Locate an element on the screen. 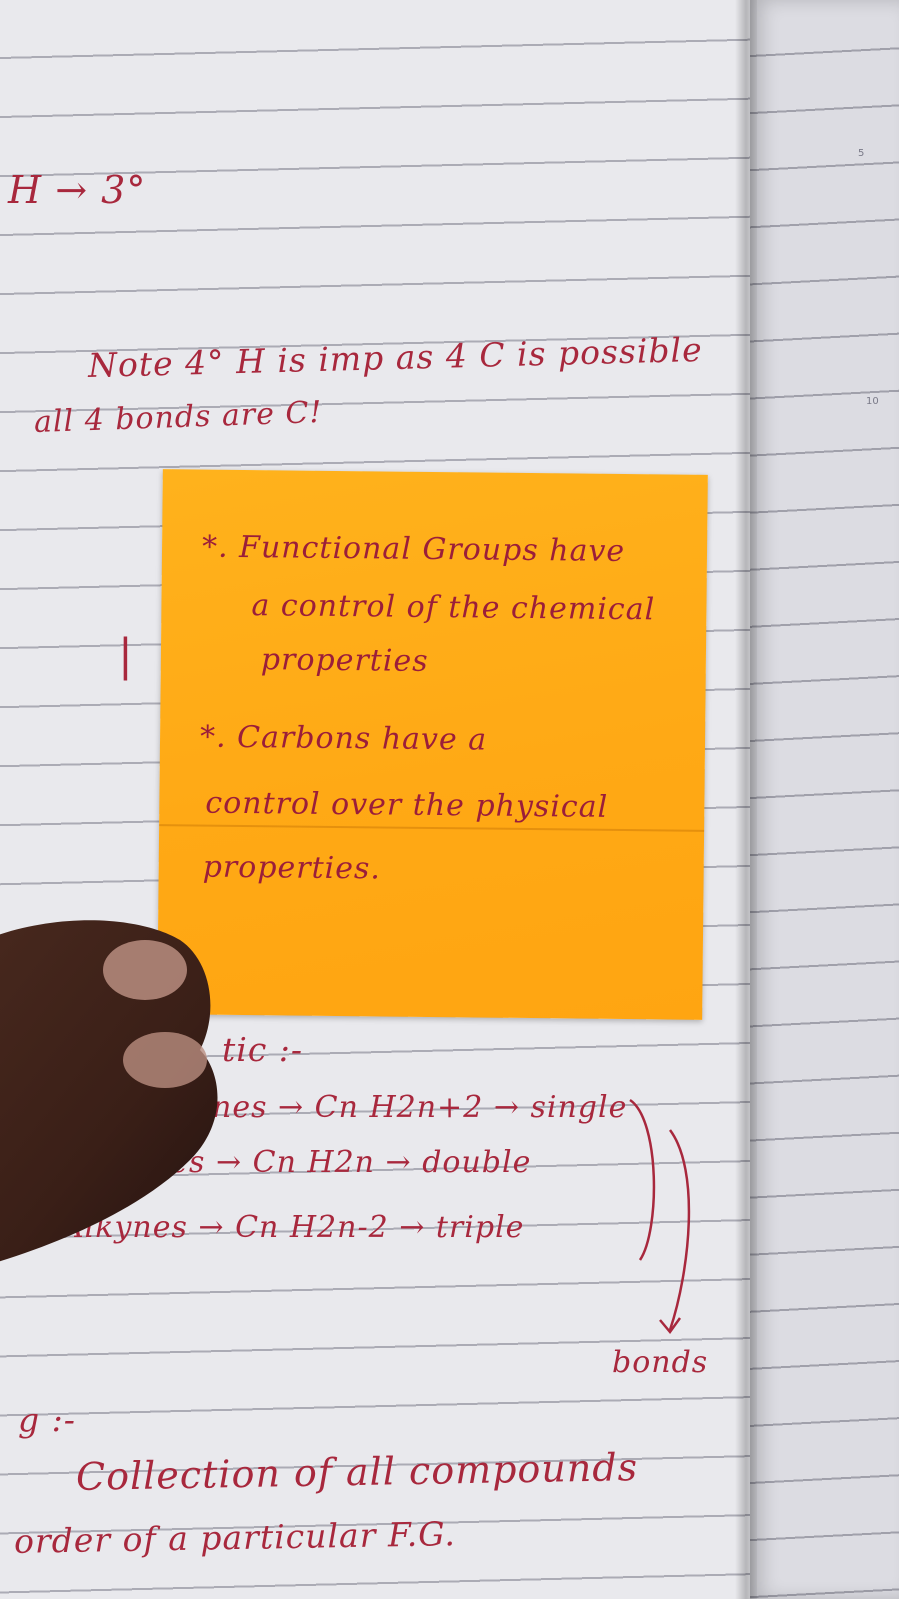 This screenshot has width=899, height=1599. page-number: 5 is located at coordinates (861, 153).